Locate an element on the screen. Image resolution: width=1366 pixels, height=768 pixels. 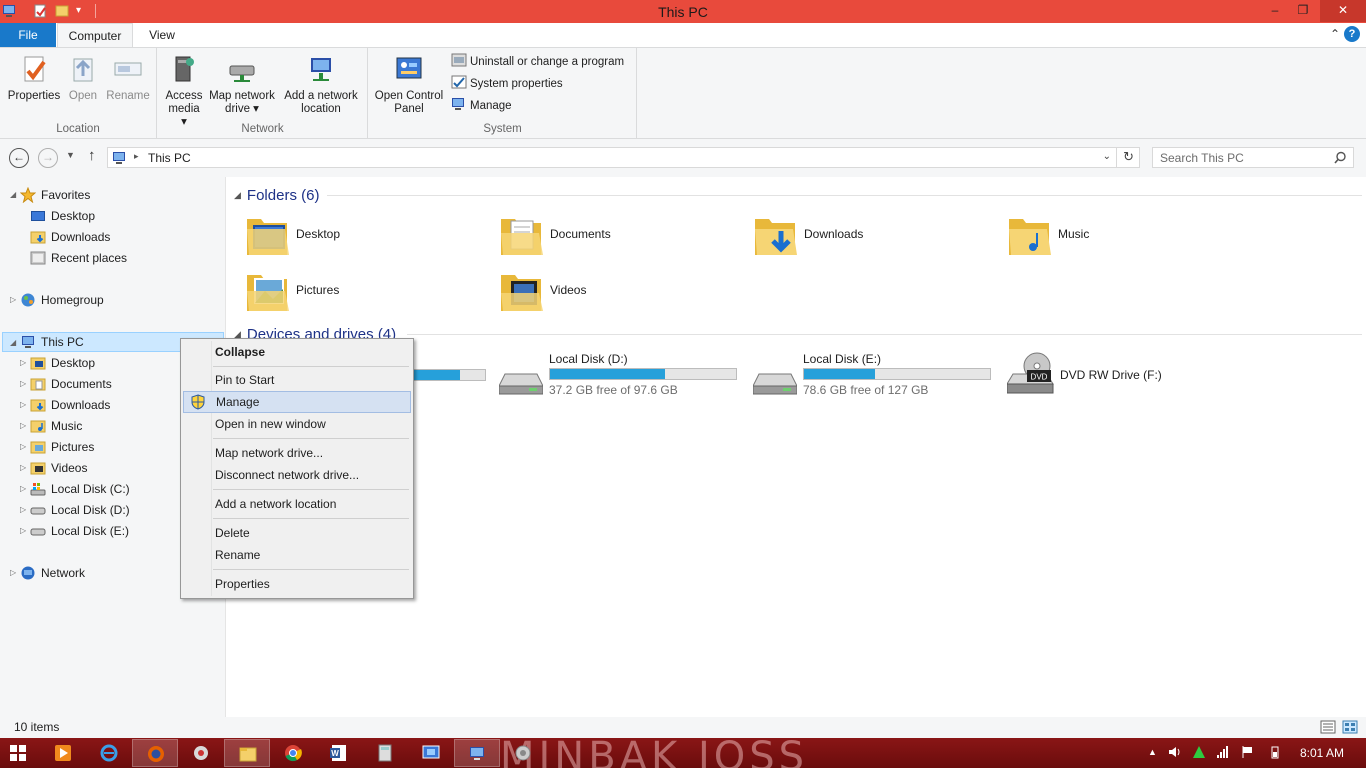
access-media-button: Access media ▾ is located at coordinates (184, 91).